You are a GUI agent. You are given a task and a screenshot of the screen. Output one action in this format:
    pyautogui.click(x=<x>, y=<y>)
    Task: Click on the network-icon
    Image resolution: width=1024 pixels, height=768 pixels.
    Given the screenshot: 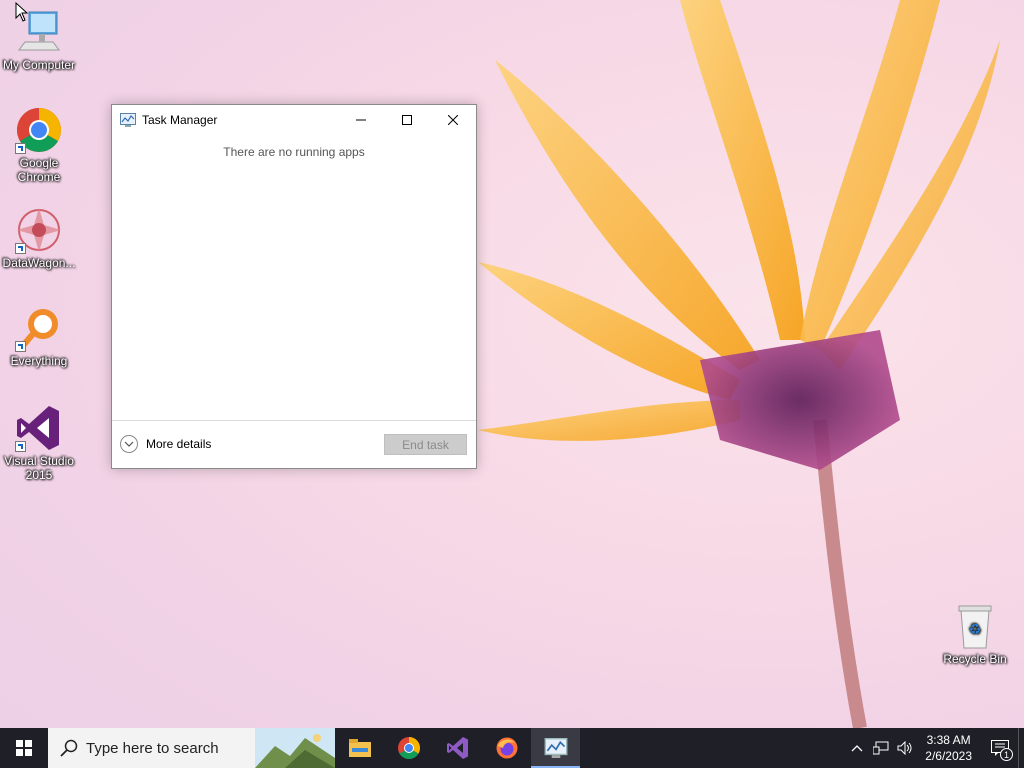 What is the action you would take?
    pyautogui.click(x=881, y=748)
    